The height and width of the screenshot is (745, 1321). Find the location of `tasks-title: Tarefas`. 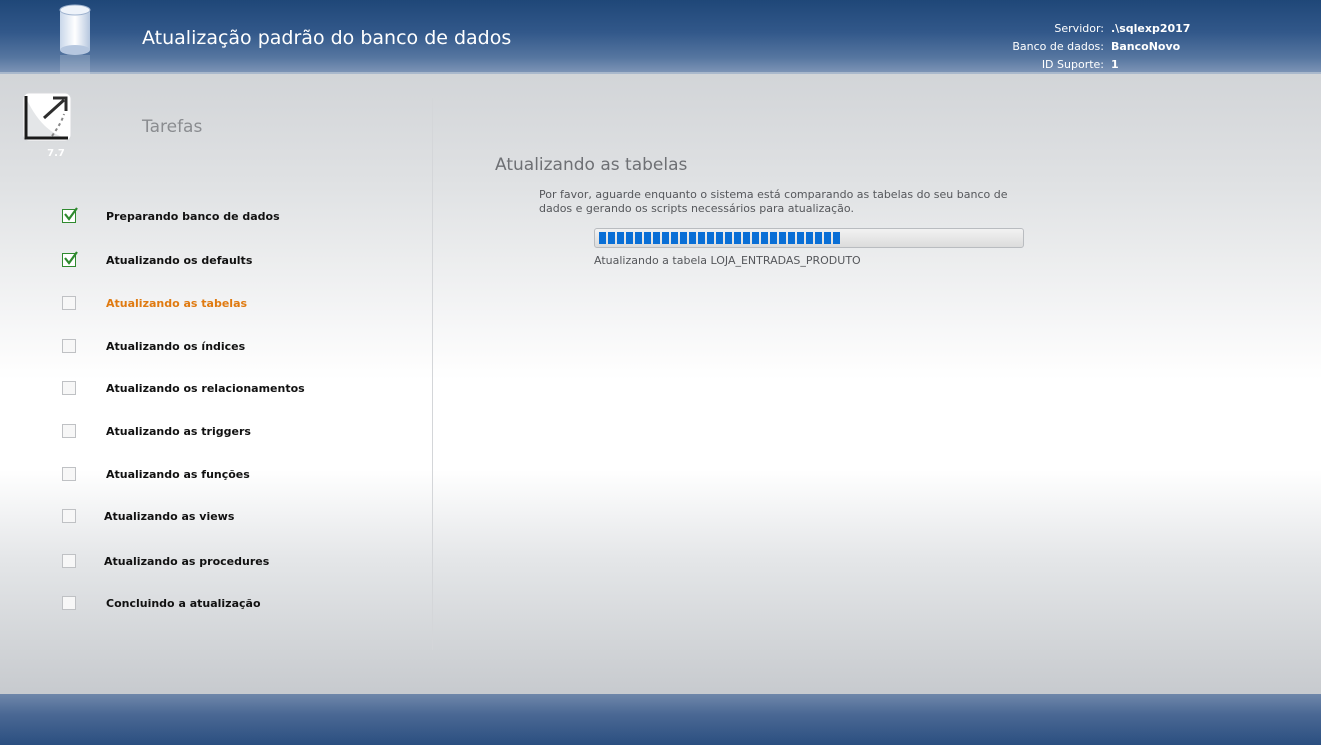

tasks-title: Tarefas is located at coordinates (172, 127).